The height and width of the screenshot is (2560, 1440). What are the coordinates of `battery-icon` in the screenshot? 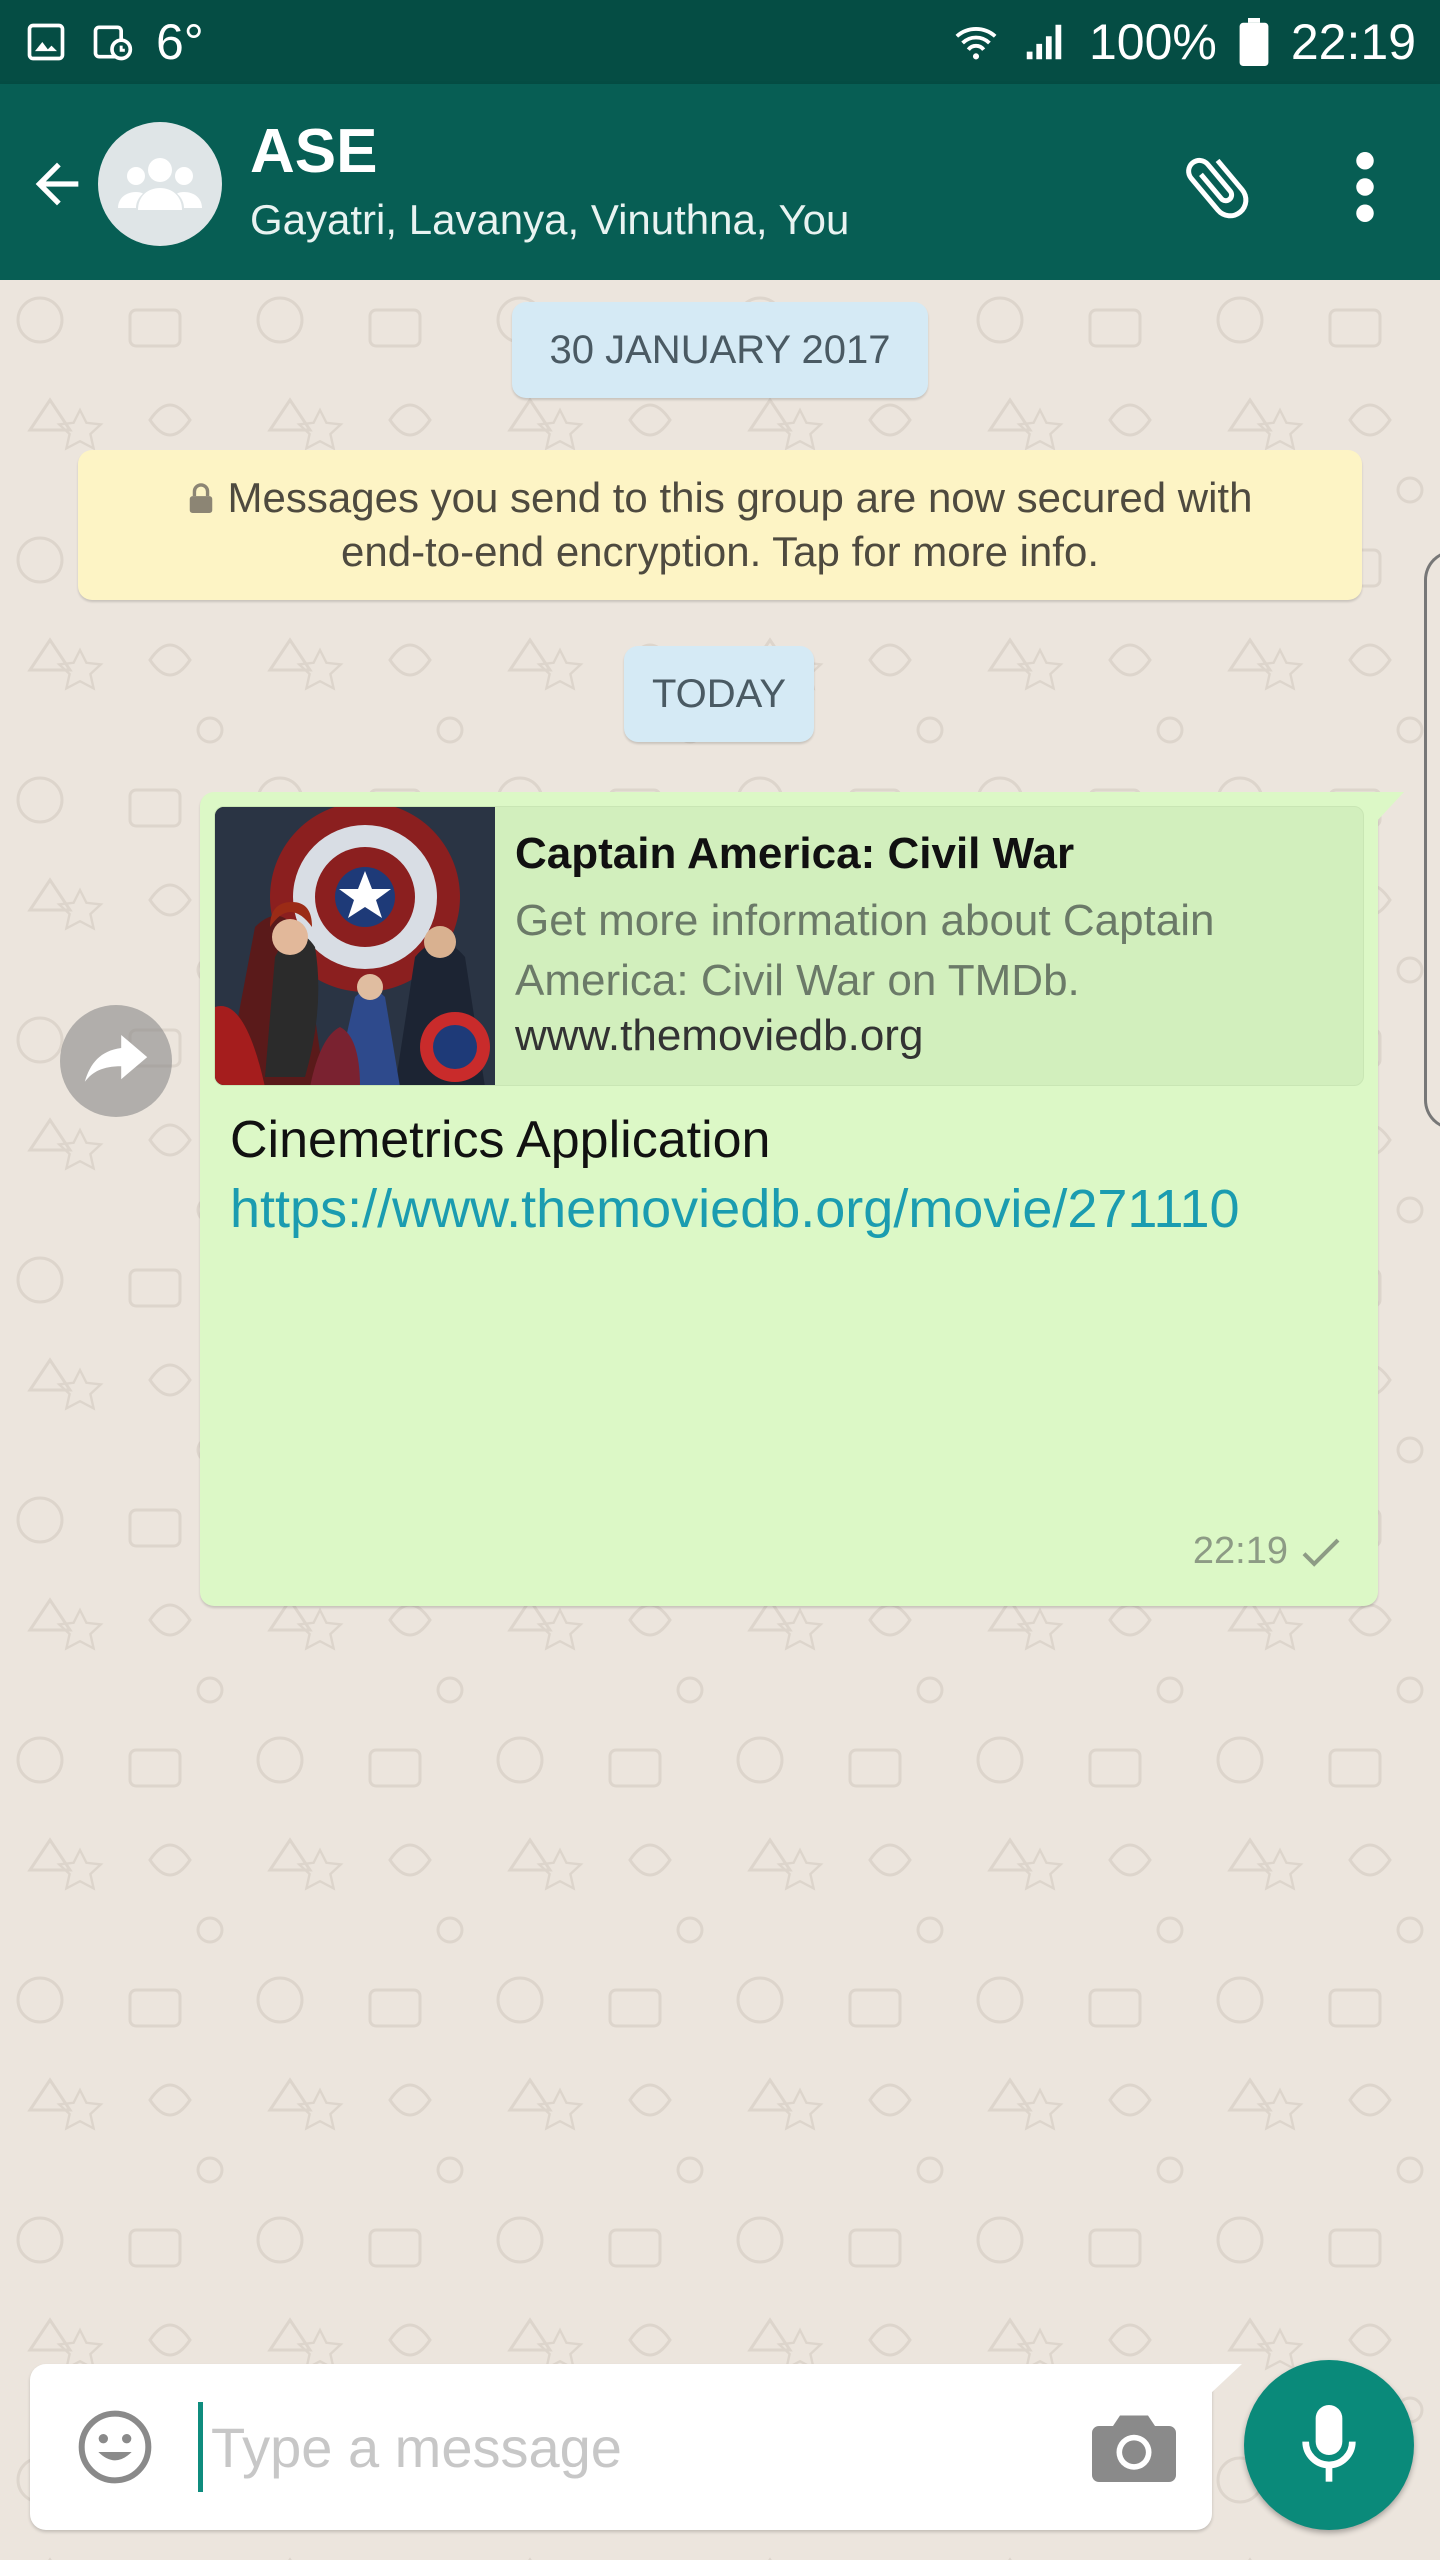 It's located at (1254, 42).